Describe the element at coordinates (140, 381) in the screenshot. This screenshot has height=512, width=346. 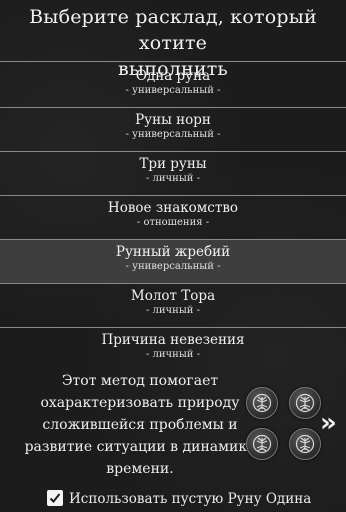
I see `description-line: Этот метод помогает` at that location.